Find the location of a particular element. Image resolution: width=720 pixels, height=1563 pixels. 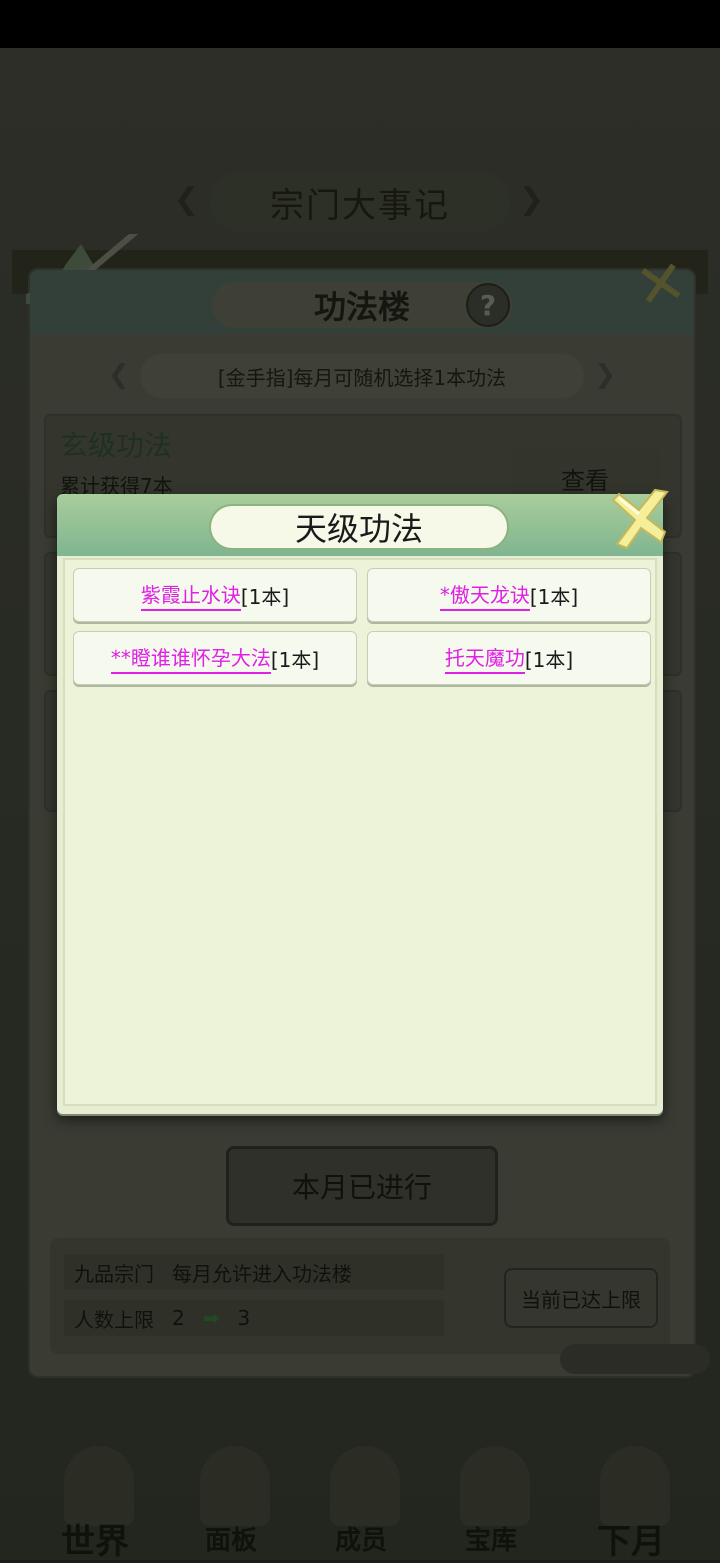

technique-item: 托天魔功 [1本] is located at coordinates (509, 658).